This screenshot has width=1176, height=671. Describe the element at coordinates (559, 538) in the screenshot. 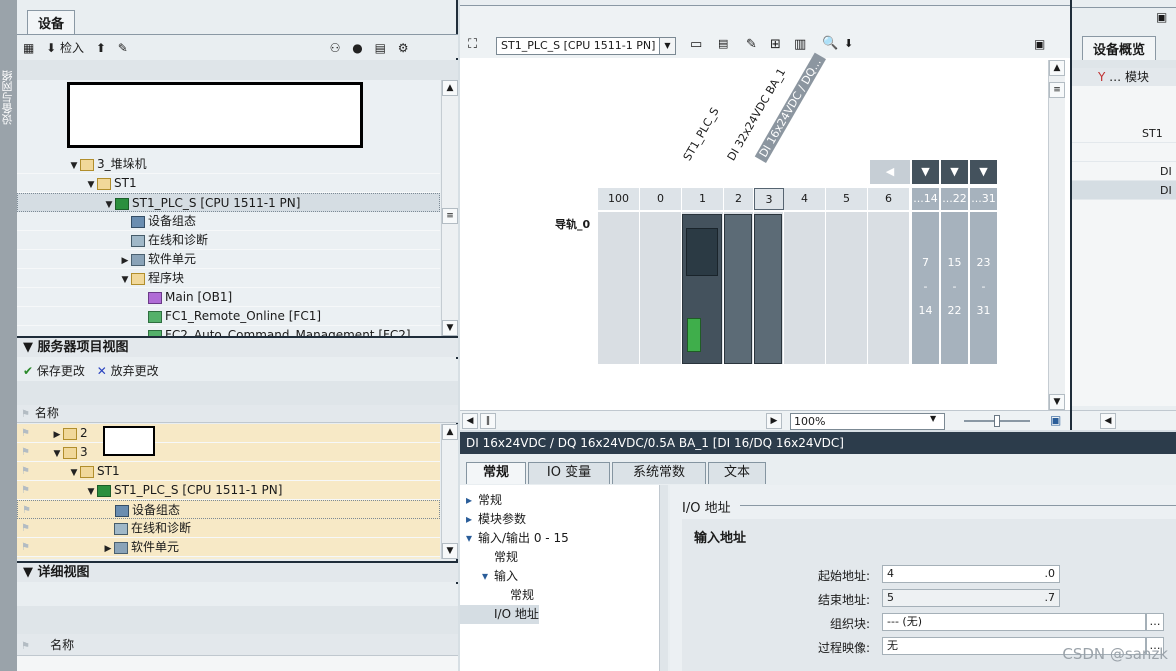

I see `nav-item: ▾ 输入/输出 0 - 15` at that location.